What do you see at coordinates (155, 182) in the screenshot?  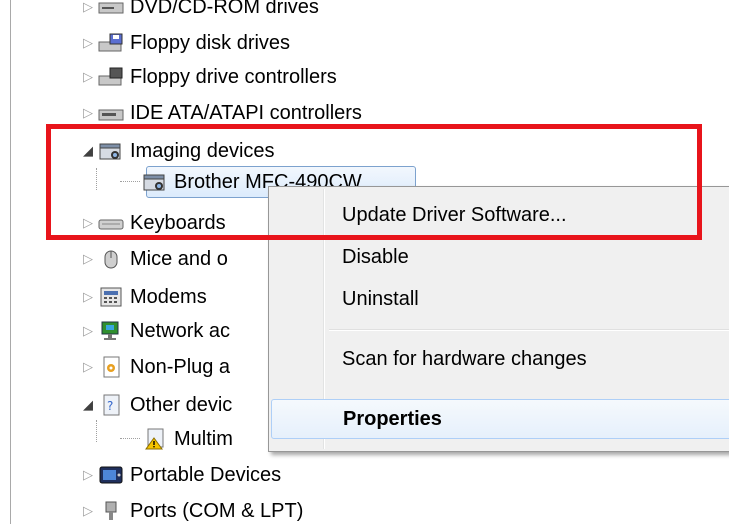 I see `scanner-camera-icon` at bounding box center [155, 182].